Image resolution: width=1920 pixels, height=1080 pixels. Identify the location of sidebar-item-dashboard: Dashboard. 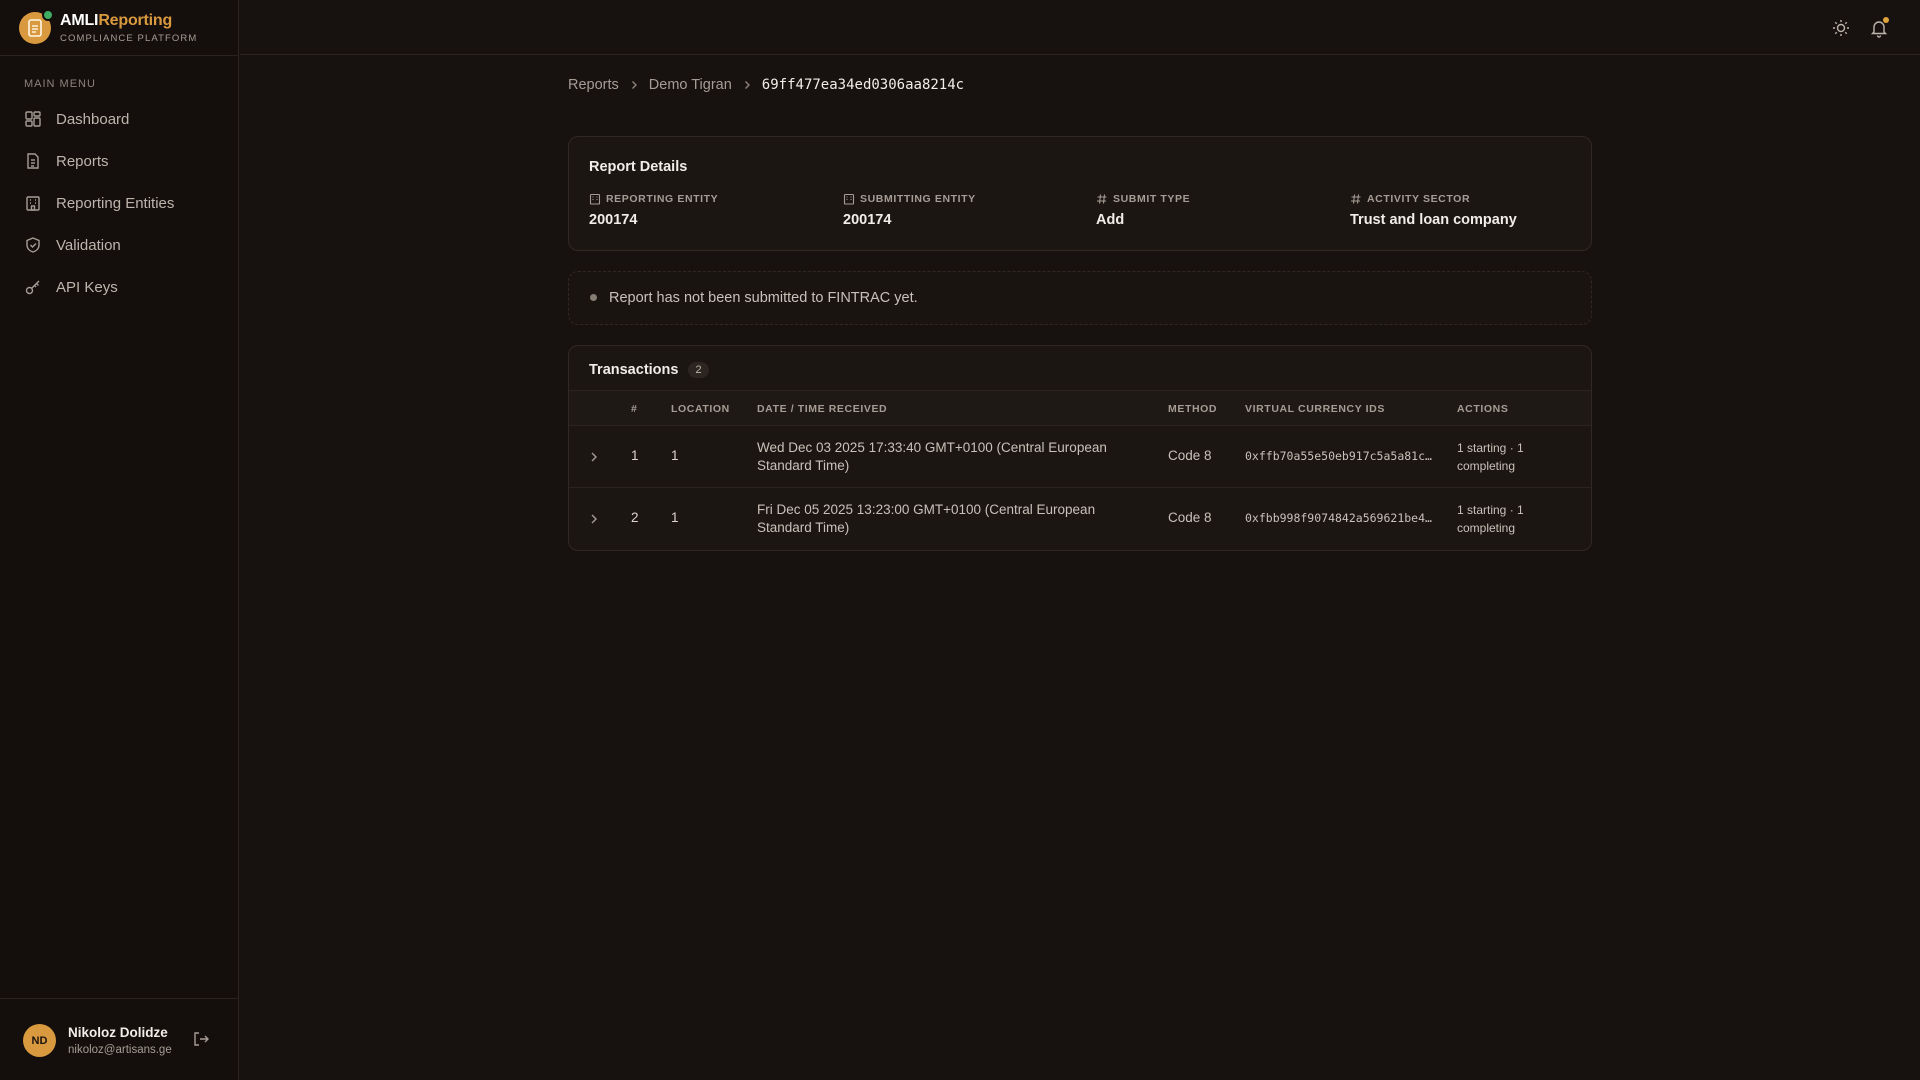
(120, 119).